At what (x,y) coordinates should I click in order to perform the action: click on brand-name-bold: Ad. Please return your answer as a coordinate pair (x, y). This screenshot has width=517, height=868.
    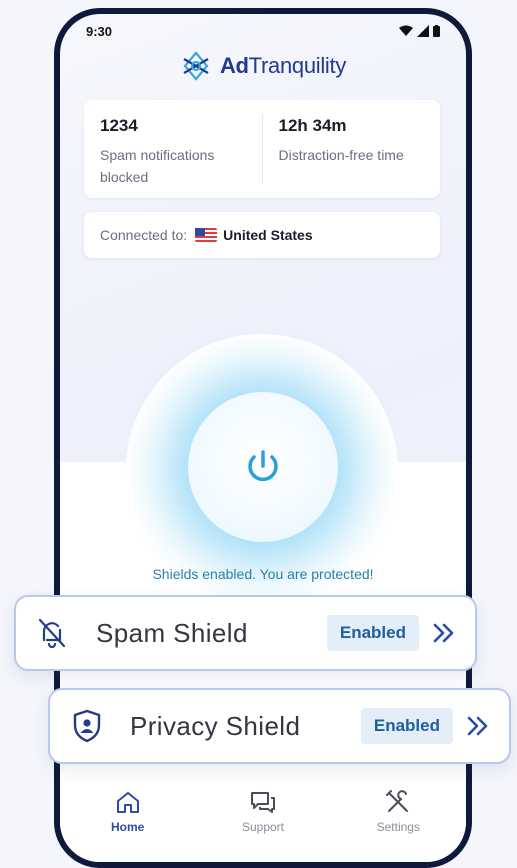
    Looking at the image, I should click on (234, 65).